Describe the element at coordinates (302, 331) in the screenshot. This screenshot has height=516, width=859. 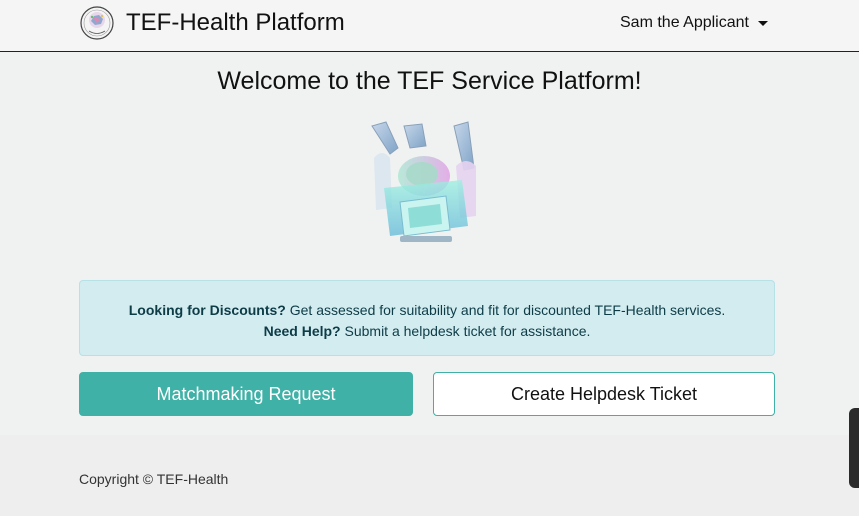
I see `help-heading: Need Help?` at that location.